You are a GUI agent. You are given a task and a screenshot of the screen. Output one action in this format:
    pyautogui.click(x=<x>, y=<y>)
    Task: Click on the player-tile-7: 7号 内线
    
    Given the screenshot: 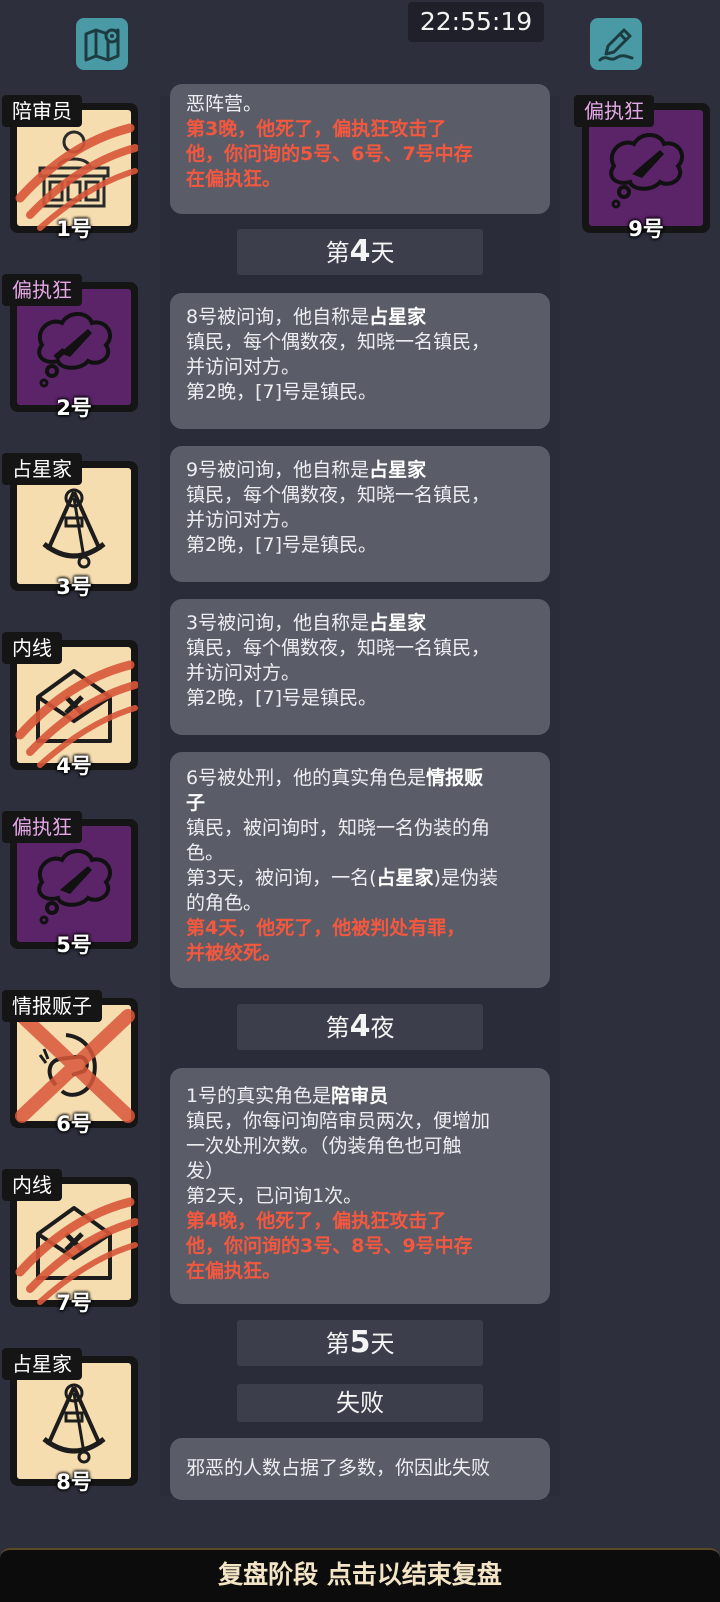 What is the action you would take?
    pyautogui.click(x=70, y=1242)
    